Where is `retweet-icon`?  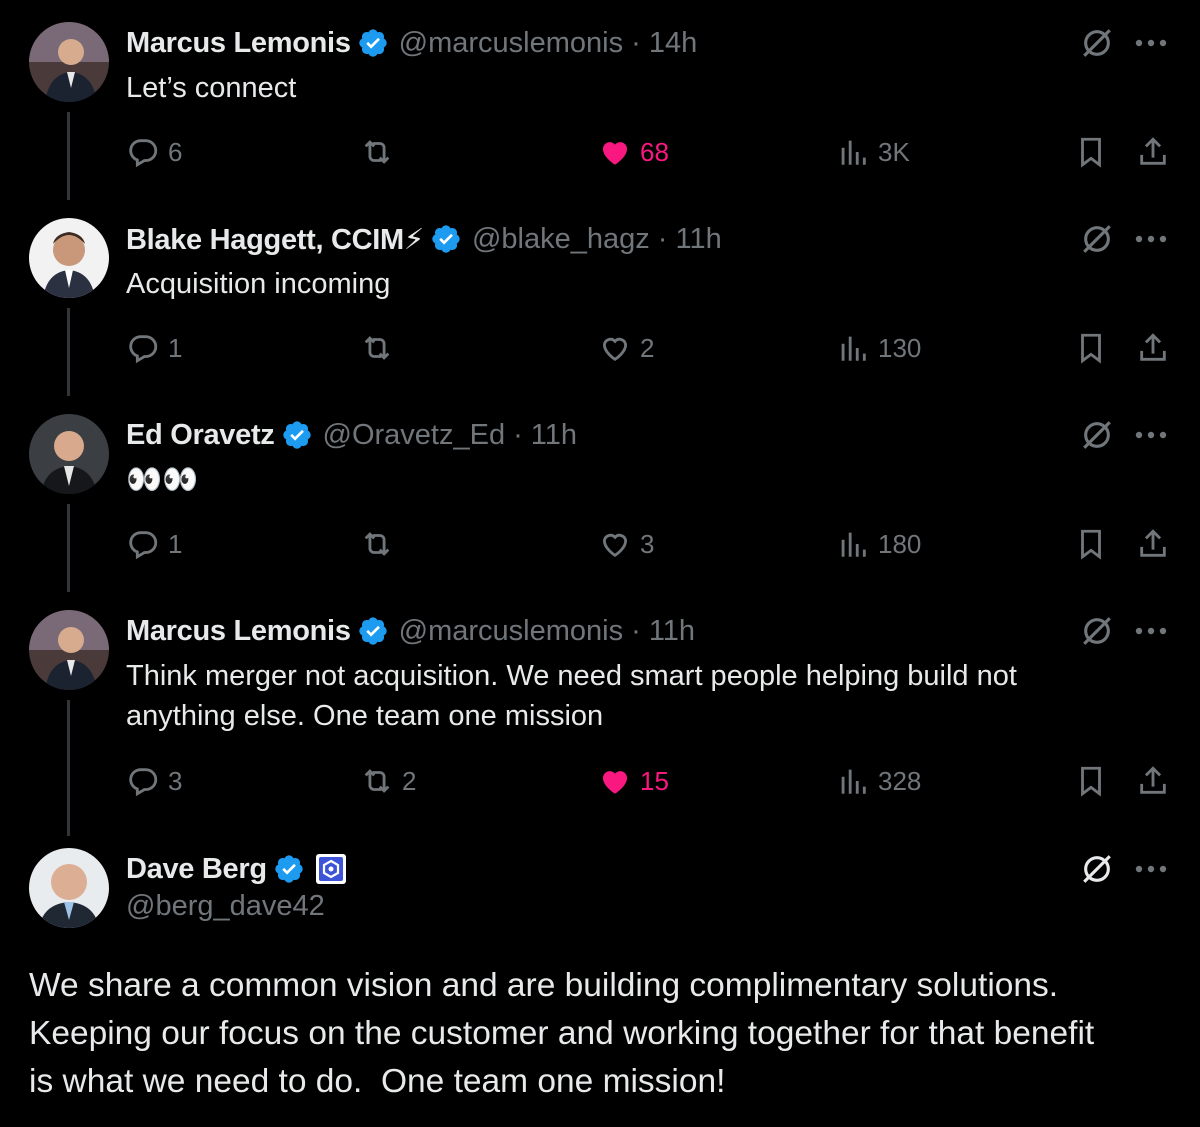 retweet-icon is located at coordinates (377, 781).